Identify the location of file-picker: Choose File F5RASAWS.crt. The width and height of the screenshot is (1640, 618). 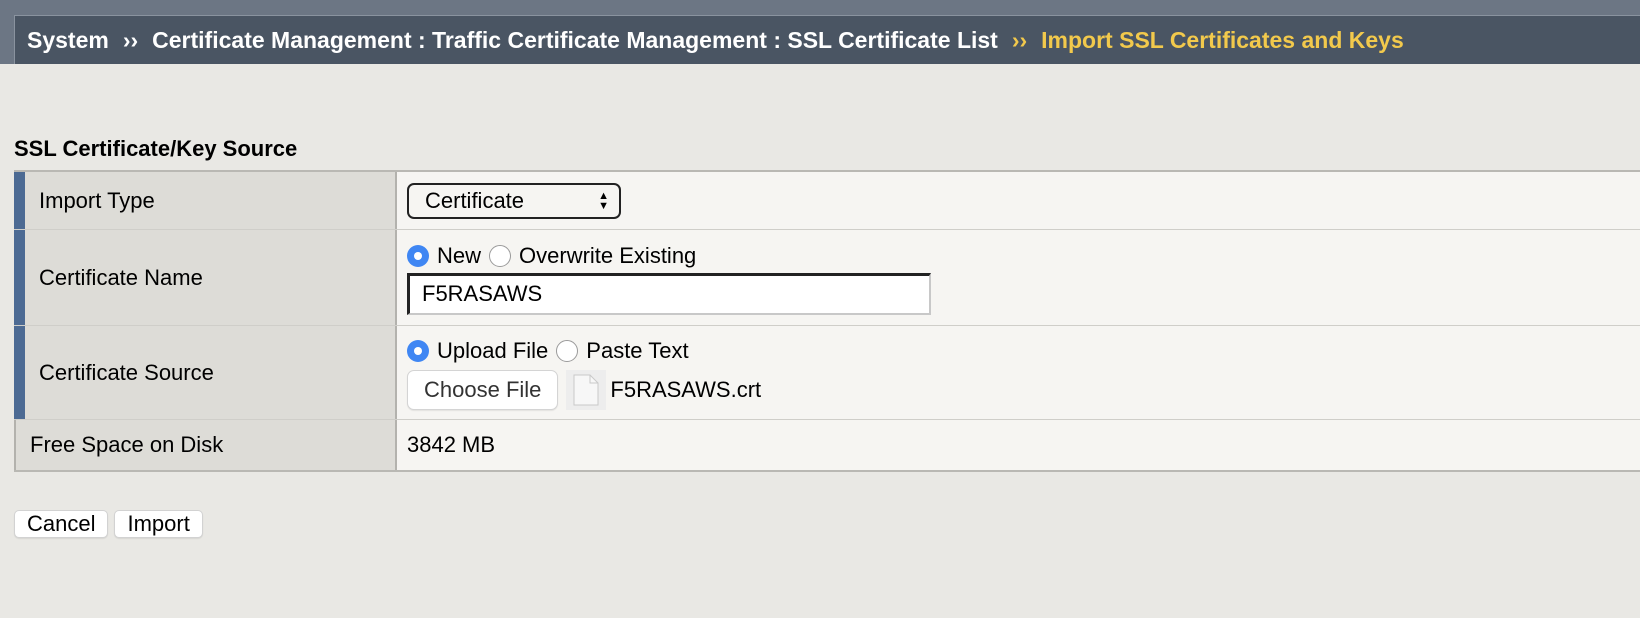
(1023, 389).